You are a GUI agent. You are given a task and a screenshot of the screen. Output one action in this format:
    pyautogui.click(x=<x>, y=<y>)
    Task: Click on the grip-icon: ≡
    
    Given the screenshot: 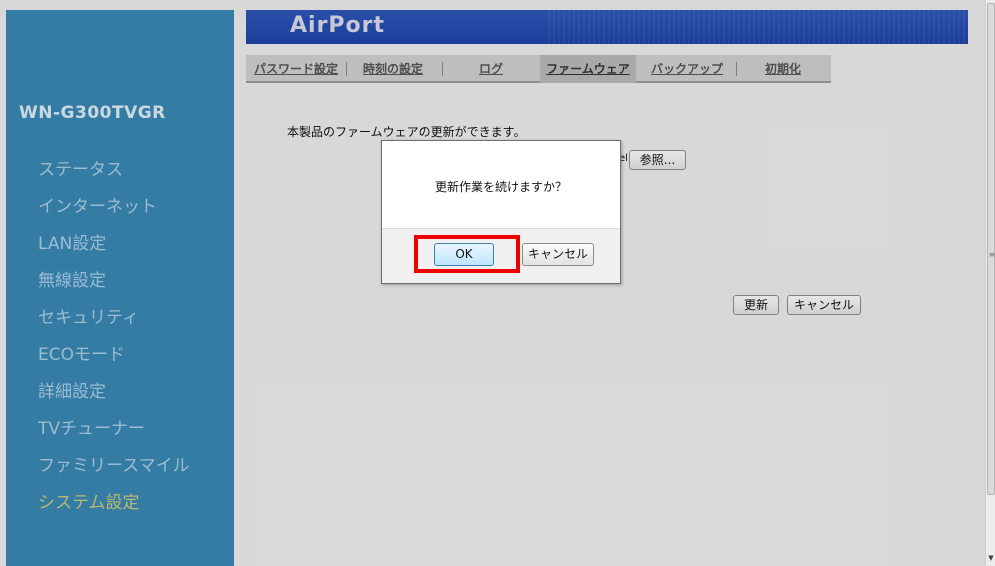 What is the action you would take?
    pyautogui.click(x=991, y=254)
    